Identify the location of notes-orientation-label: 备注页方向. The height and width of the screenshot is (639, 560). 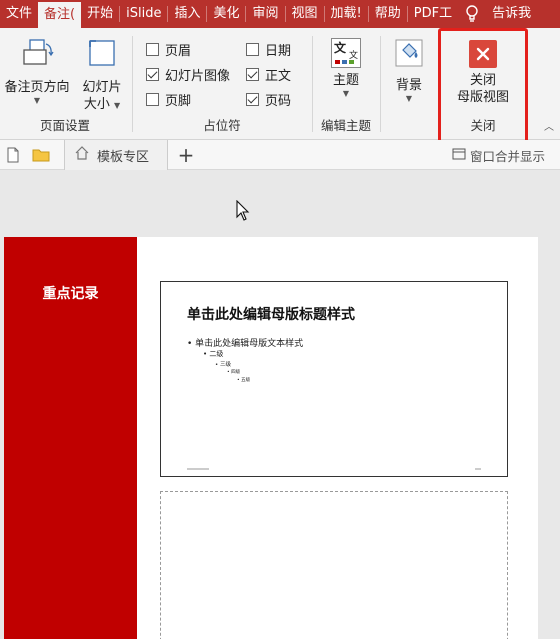
(37, 87).